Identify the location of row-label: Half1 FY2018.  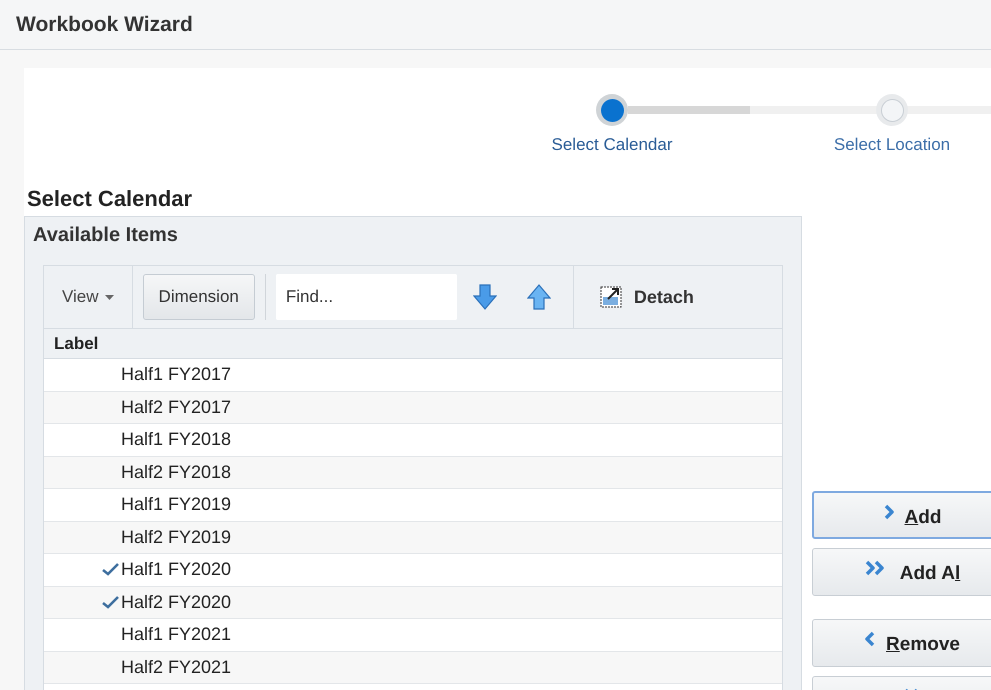
(176, 440).